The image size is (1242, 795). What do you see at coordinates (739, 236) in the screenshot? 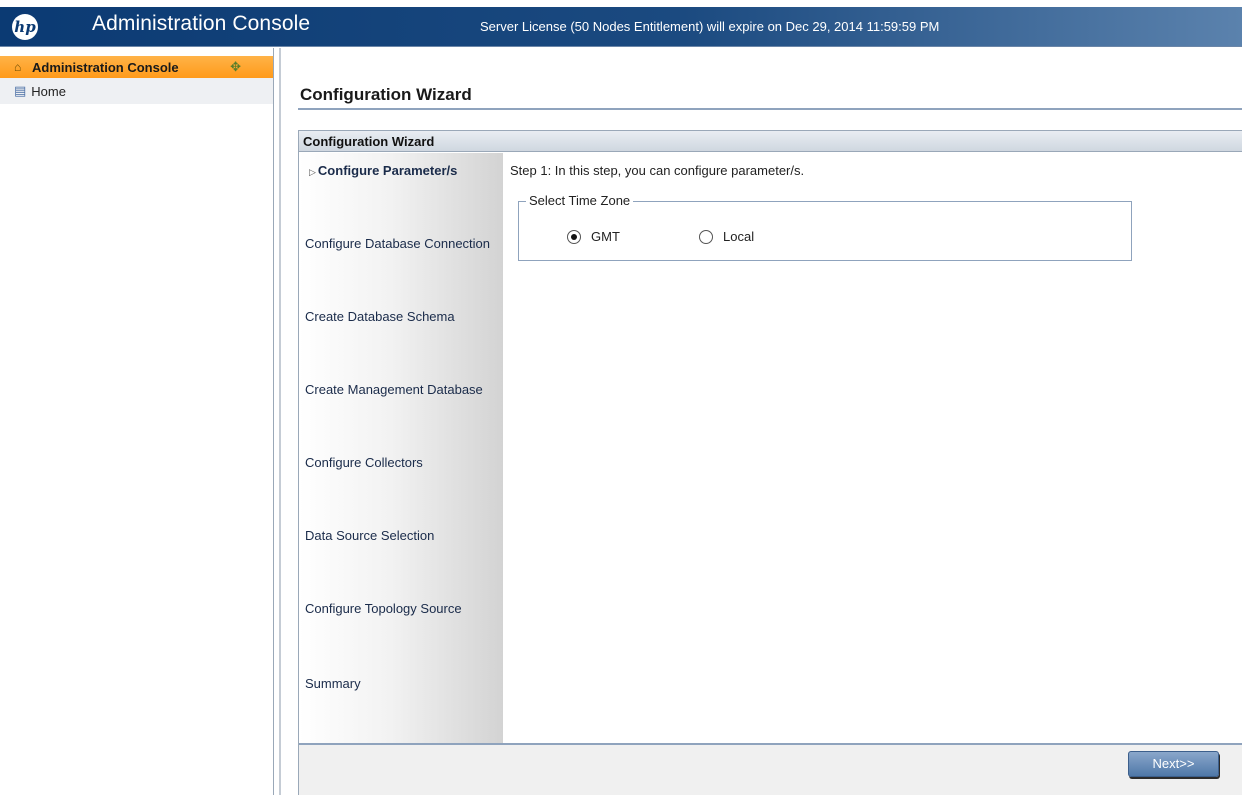
I see `local-radio-label: Local` at bounding box center [739, 236].